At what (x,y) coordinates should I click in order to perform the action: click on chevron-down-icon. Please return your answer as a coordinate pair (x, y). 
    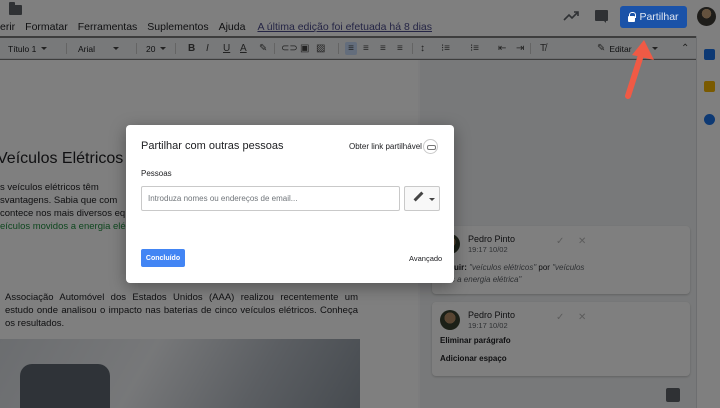
    Looking at the image, I should click on (432, 199).